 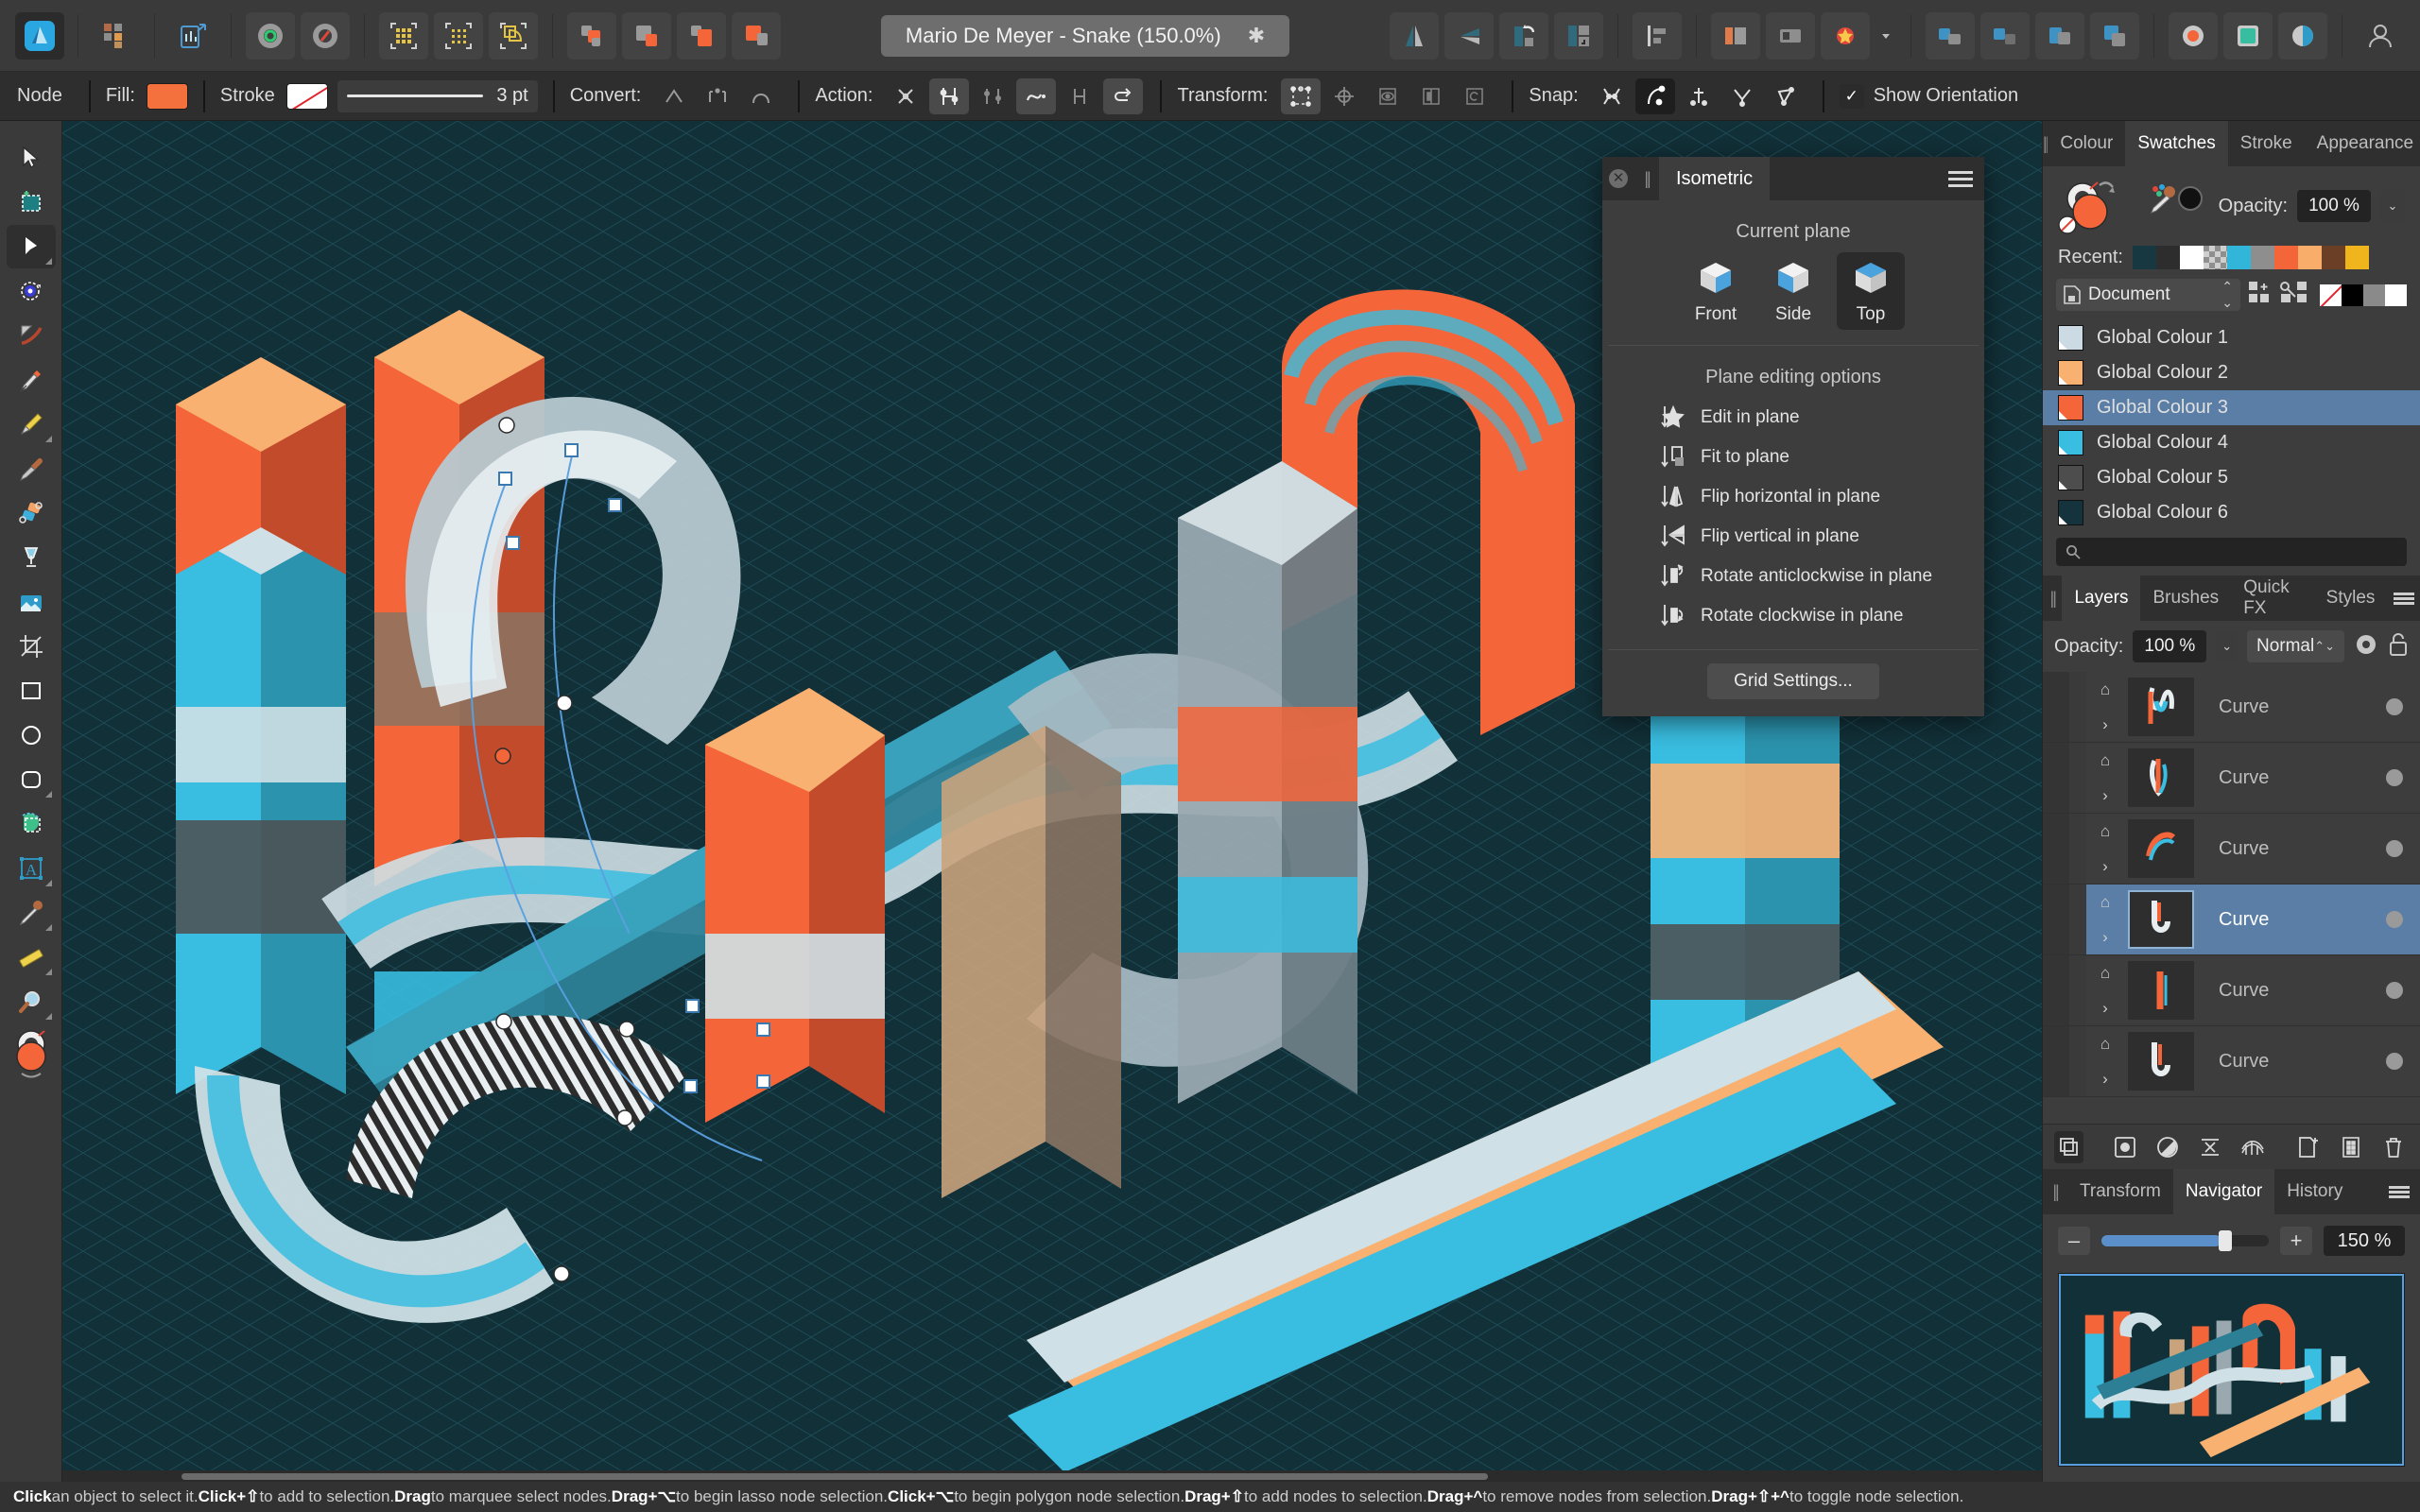 I want to click on contour-tool, so click(x=32, y=335).